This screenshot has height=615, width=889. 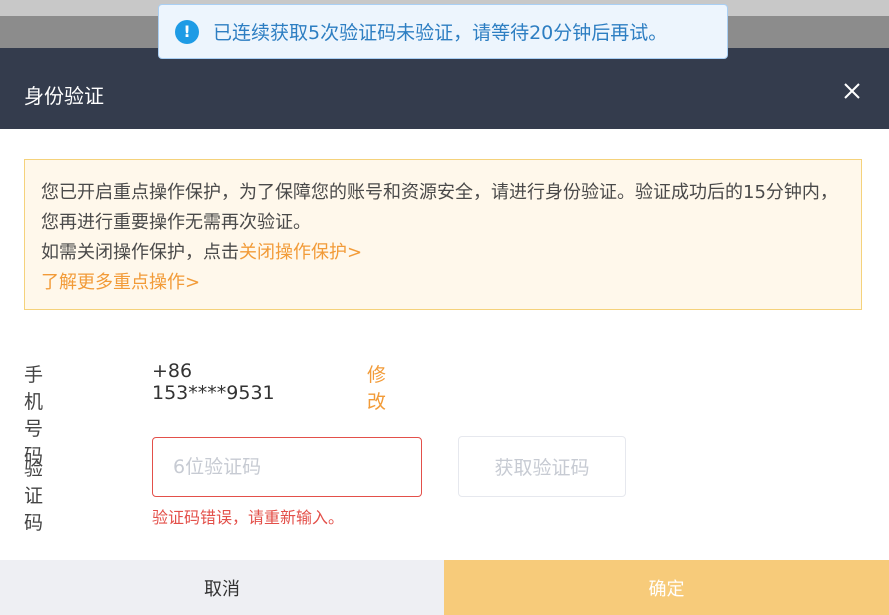 What do you see at coordinates (443, 283) in the screenshot?
I see `notice-learn-line: 了解更多重点操作>` at bounding box center [443, 283].